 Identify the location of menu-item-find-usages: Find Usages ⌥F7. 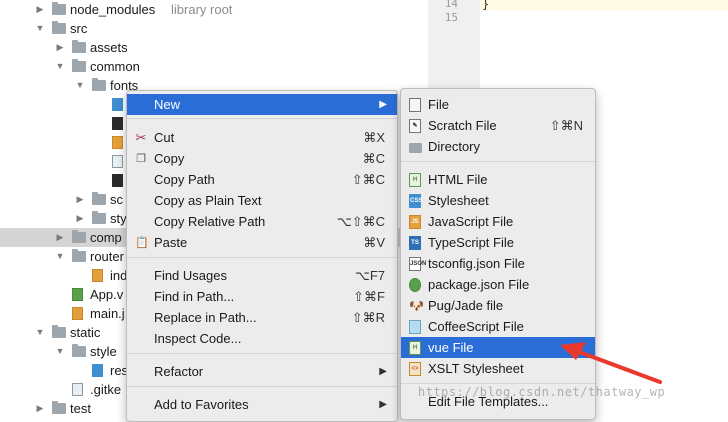
(262, 275).